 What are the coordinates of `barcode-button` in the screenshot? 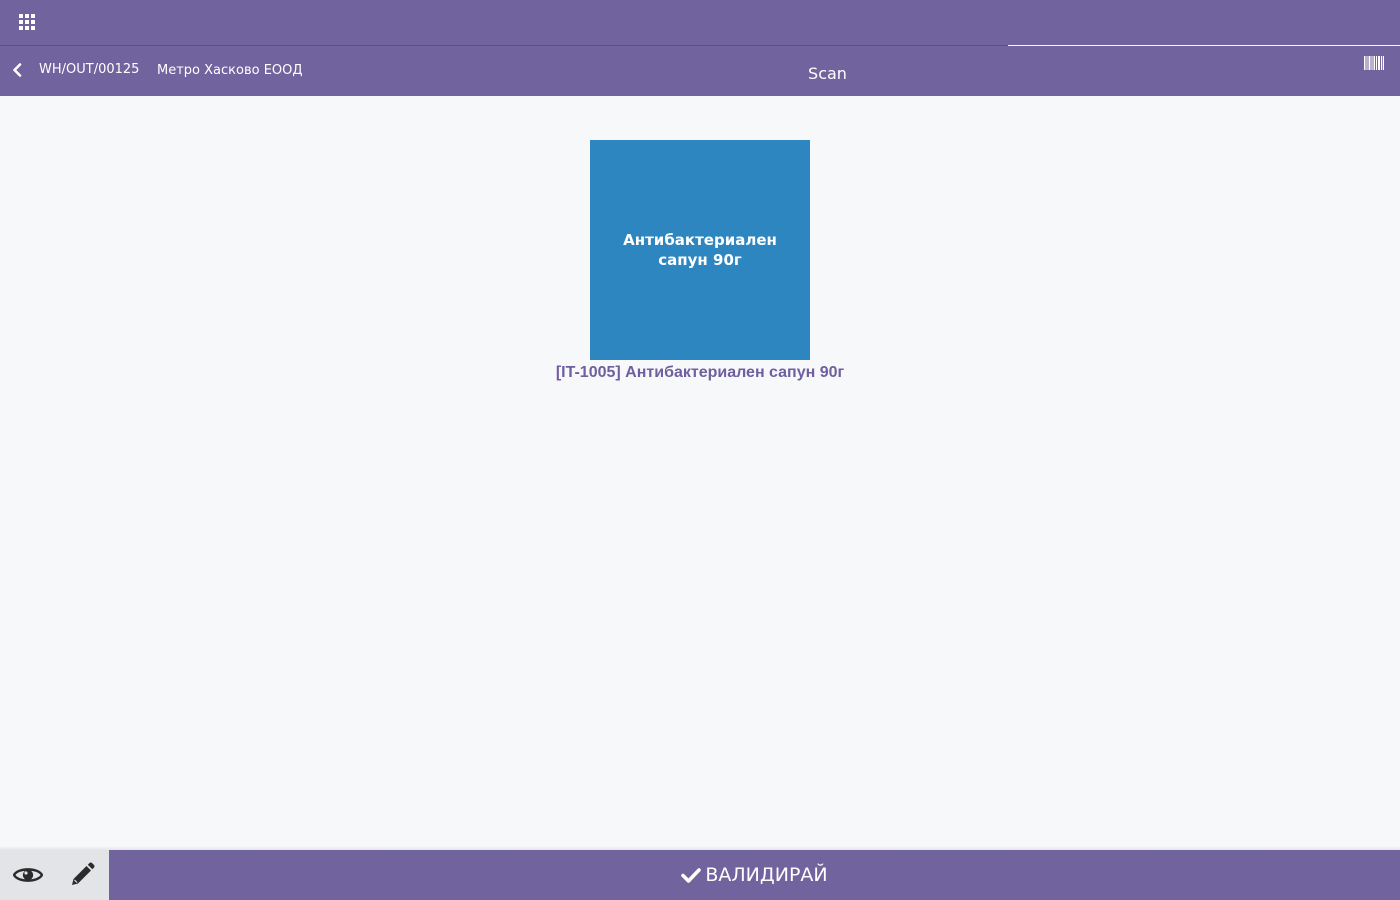 It's located at (1374, 63).